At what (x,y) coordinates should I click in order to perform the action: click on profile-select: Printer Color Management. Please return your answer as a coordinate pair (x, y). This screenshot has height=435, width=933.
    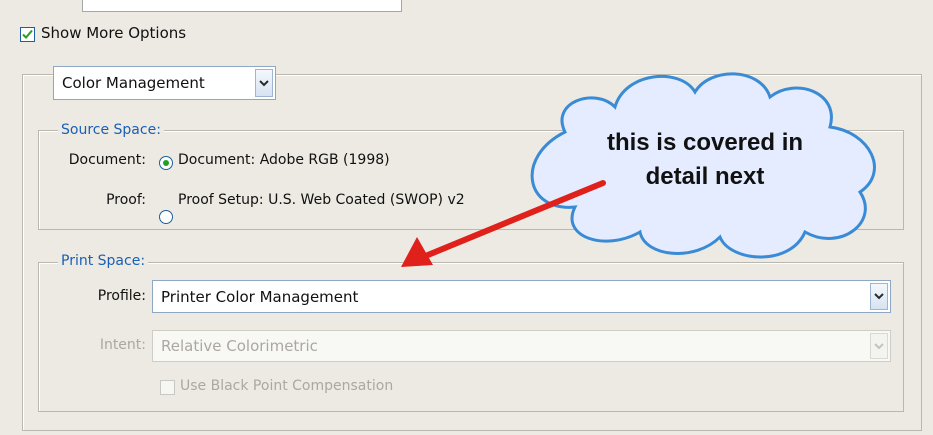
    Looking at the image, I should click on (521, 296).